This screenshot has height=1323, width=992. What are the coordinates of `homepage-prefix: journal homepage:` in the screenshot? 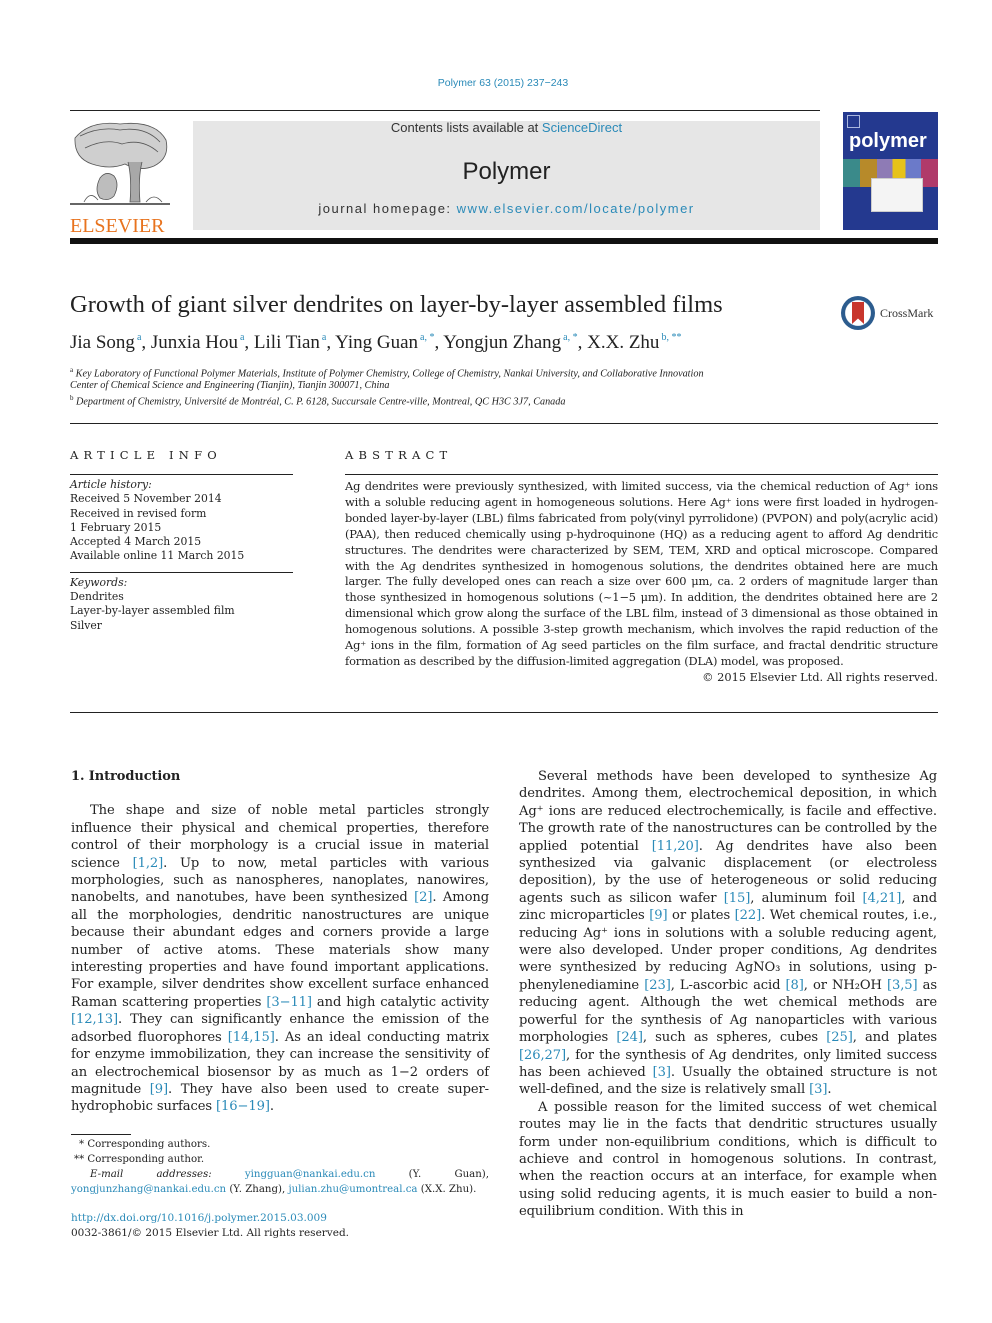 It's located at (387, 208).